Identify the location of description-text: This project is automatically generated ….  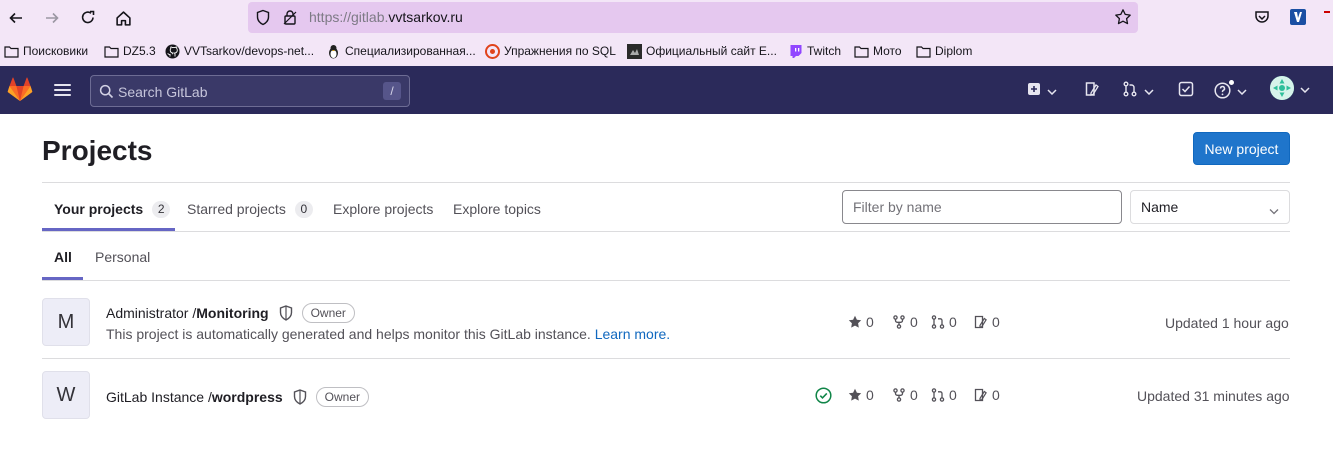
(350, 334).